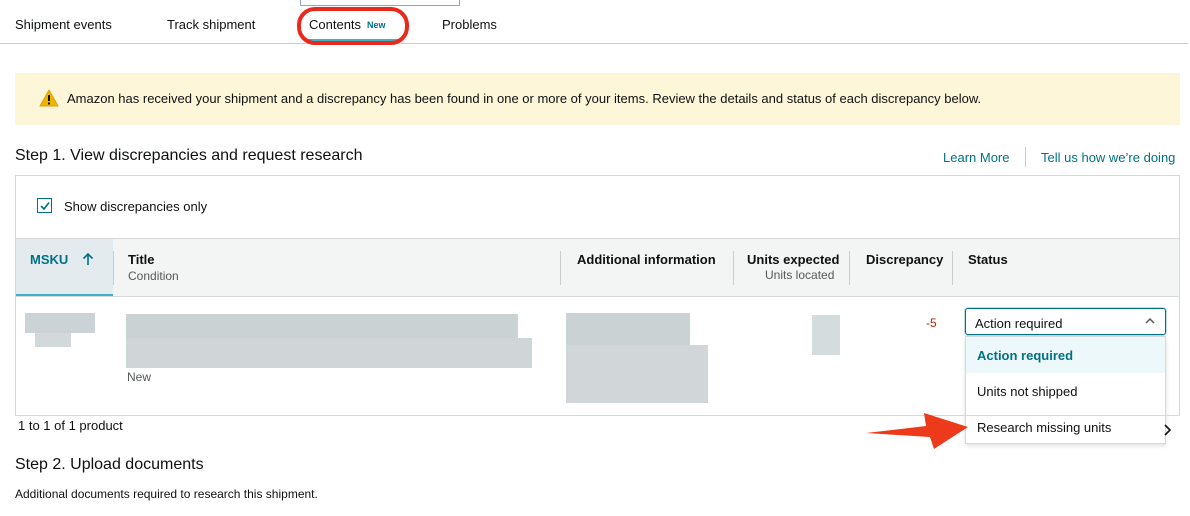  Describe the element at coordinates (211, 24) in the screenshot. I see `tab-track-shipment: Track shipment` at that location.